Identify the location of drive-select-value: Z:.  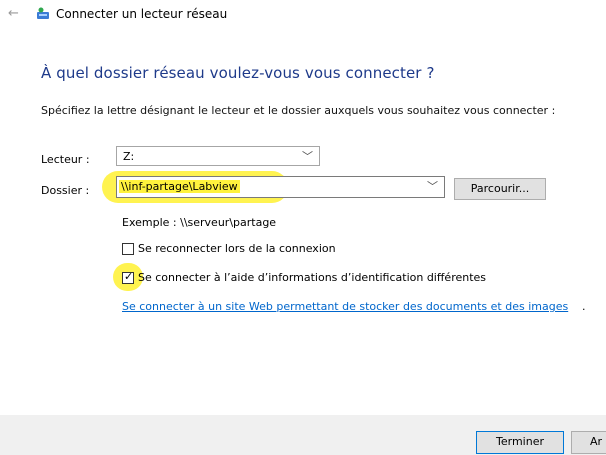
(129, 156).